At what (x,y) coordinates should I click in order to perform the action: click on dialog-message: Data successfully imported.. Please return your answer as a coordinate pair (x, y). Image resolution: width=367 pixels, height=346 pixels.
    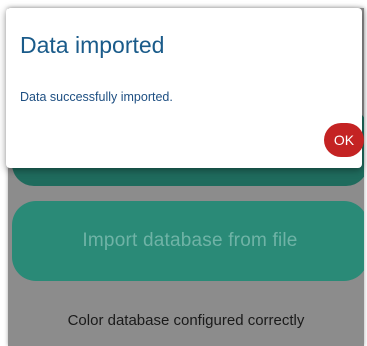
    Looking at the image, I should click on (96, 97).